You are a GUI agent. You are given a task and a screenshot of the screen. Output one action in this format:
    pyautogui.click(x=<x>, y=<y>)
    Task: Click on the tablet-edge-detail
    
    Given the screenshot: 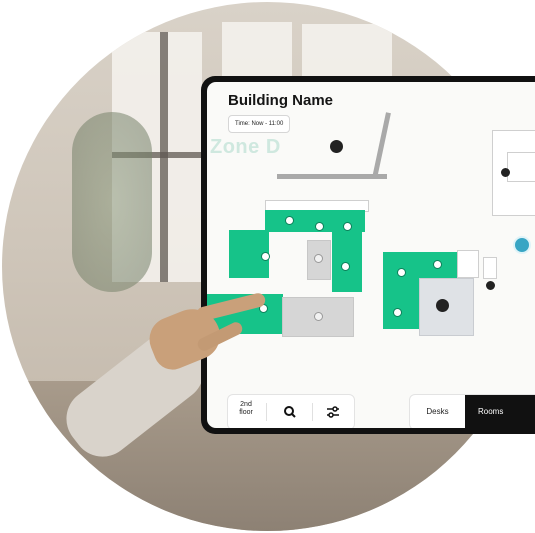 What is the action you would take?
    pyautogui.click(x=203, y=216)
    